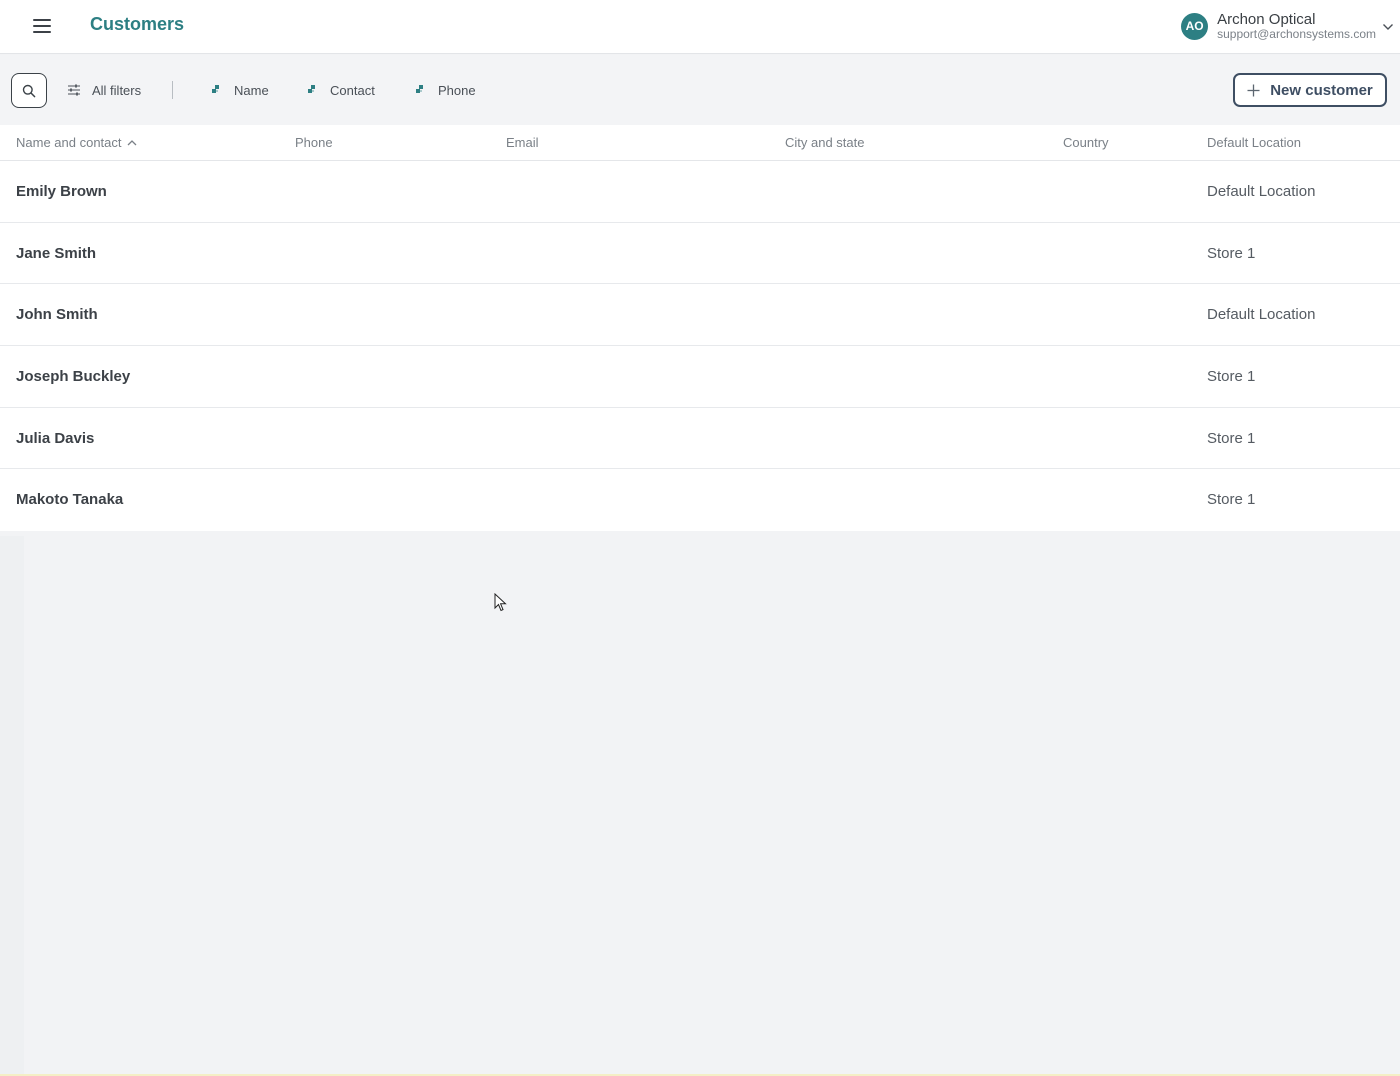  I want to click on account-email: support@archonsystems.com, so click(1296, 33).